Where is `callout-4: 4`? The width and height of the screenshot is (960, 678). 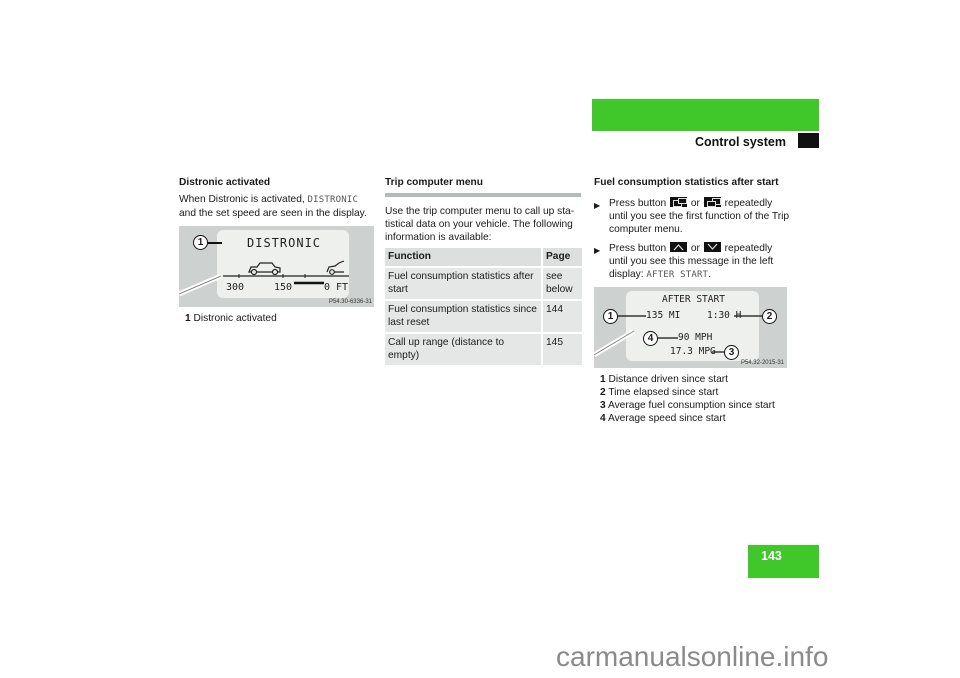 callout-4: 4 is located at coordinates (650, 338).